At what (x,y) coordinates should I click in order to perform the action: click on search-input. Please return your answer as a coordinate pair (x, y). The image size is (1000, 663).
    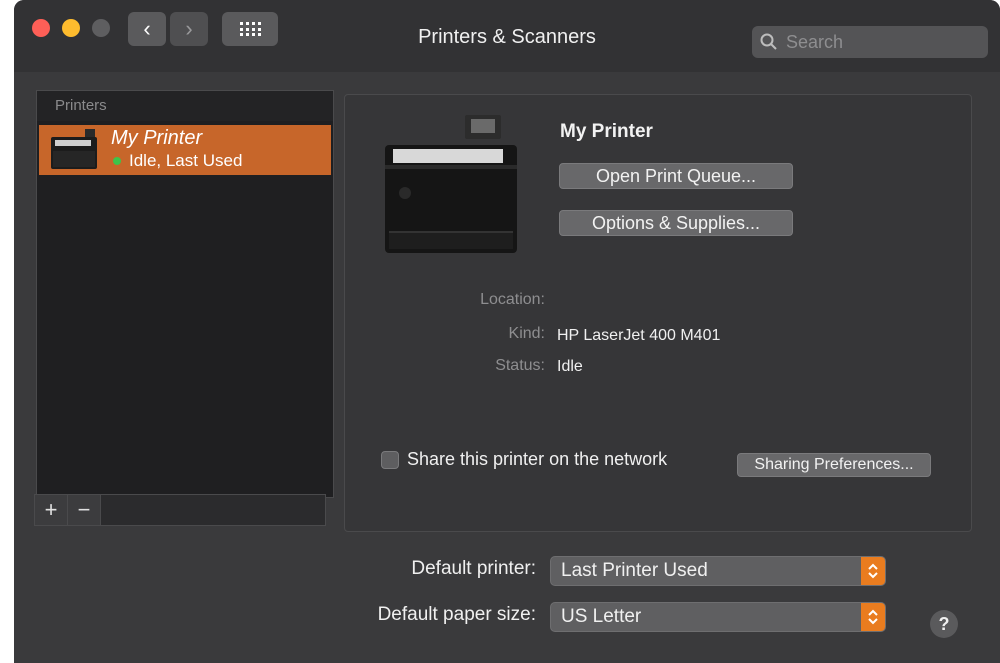
    Looking at the image, I should click on (881, 42).